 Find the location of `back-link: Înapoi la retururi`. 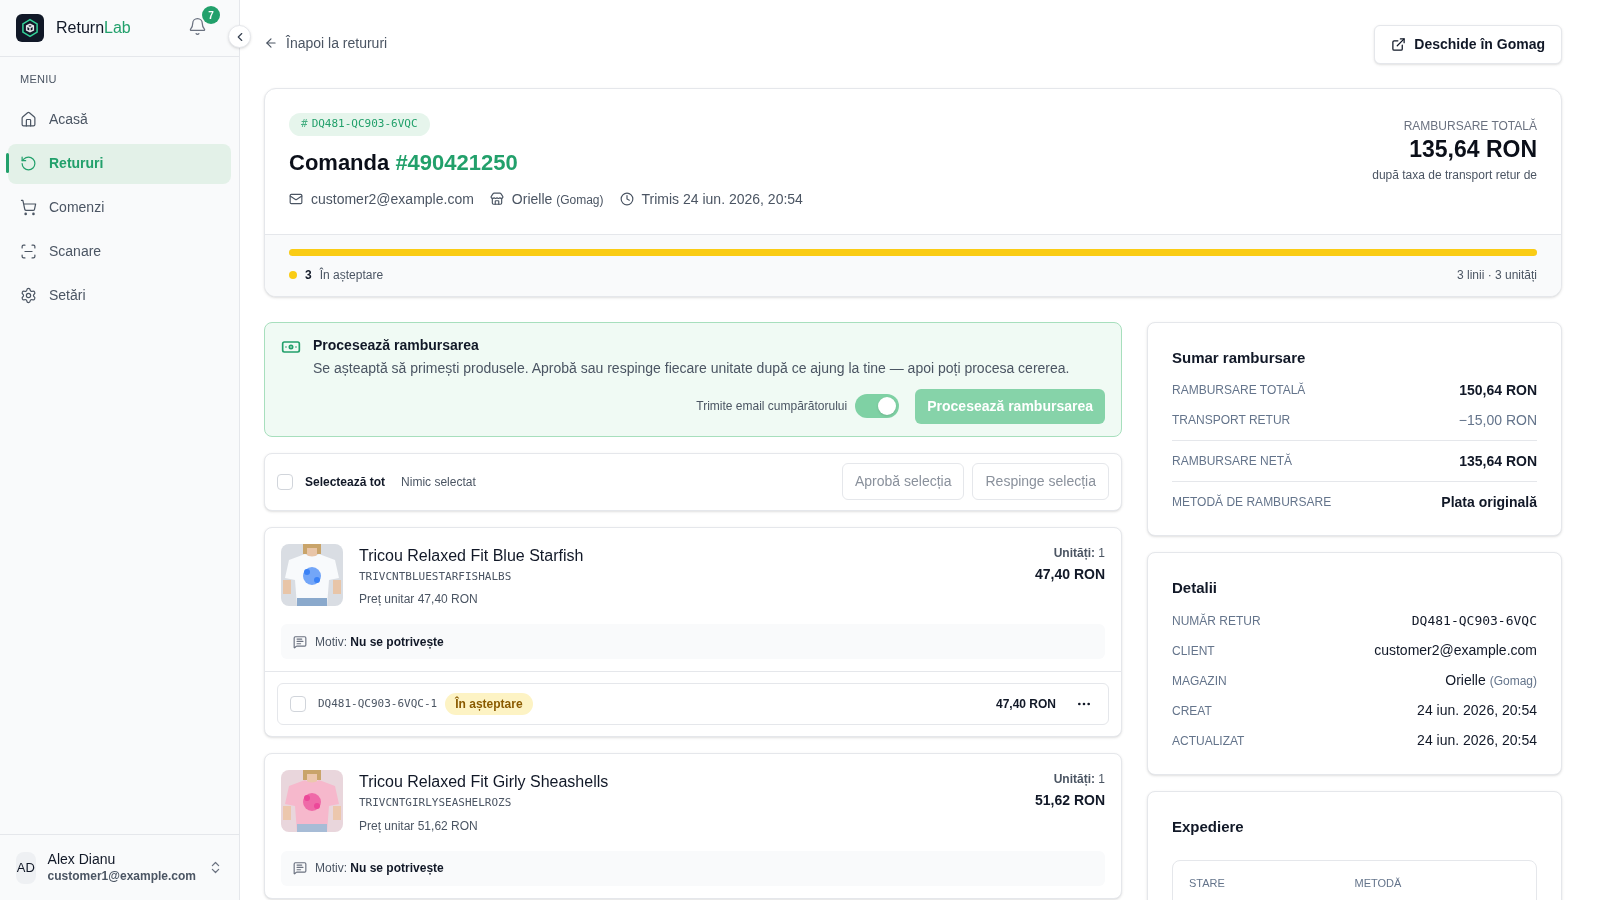

back-link: Înapoi la retururi is located at coordinates (326, 43).